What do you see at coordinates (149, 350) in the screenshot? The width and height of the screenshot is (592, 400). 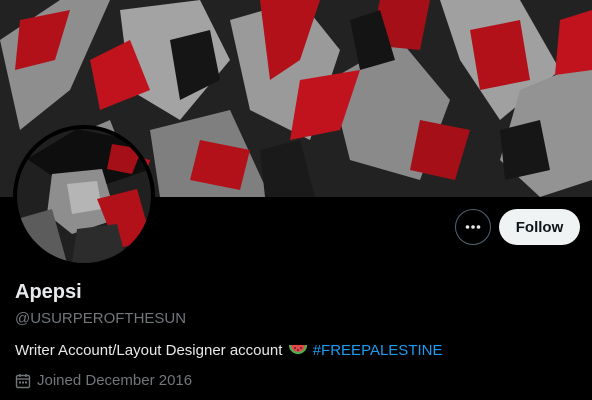 I see `bio-text: Writer Account/Layout Designer account` at bounding box center [149, 350].